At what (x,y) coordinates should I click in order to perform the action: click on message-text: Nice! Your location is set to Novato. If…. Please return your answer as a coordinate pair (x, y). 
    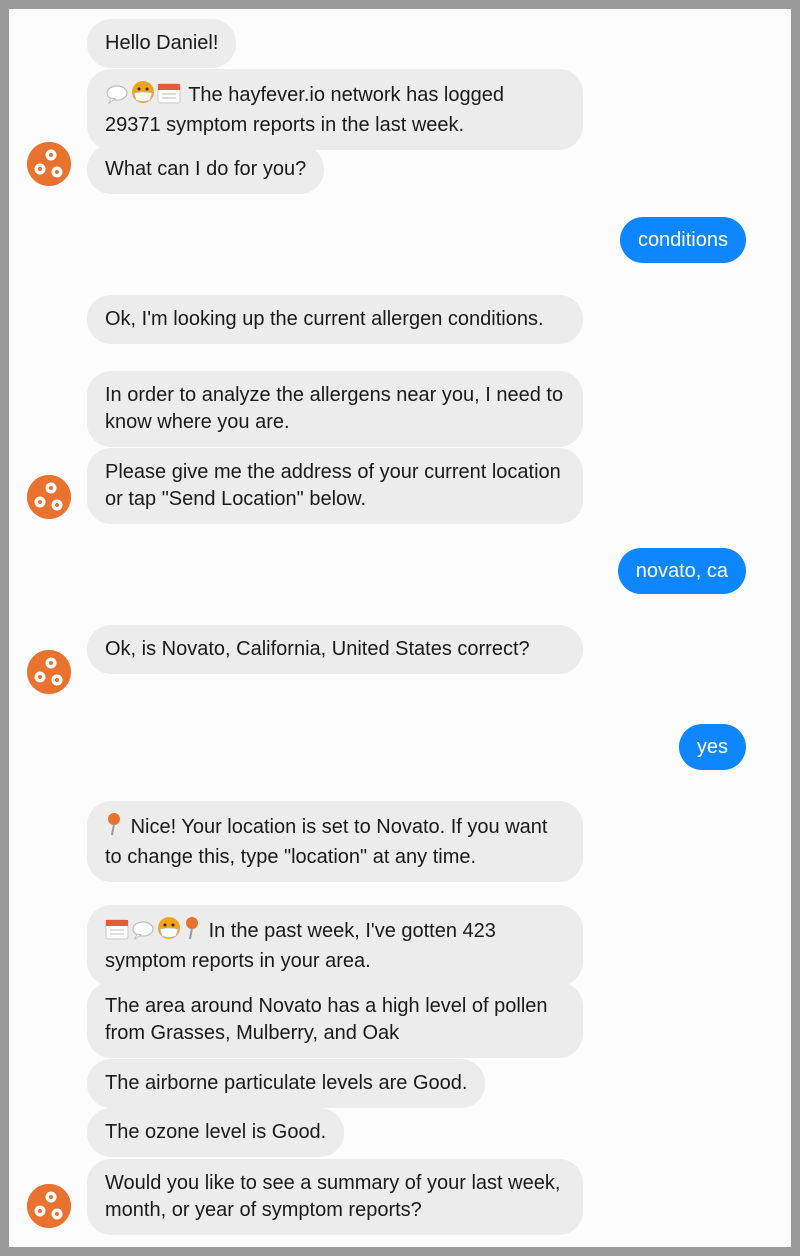
    Looking at the image, I should click on (326, 842).